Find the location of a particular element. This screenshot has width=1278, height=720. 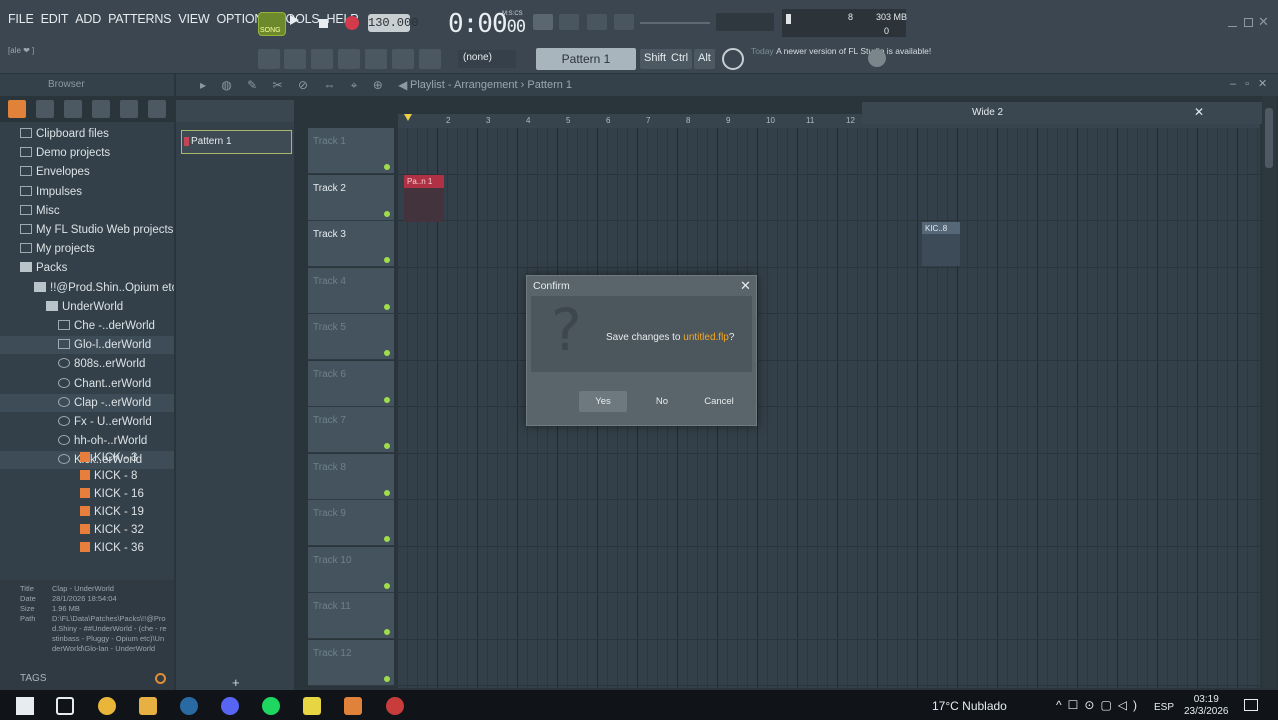

metronome-icon is located at coordinates (624, 22).